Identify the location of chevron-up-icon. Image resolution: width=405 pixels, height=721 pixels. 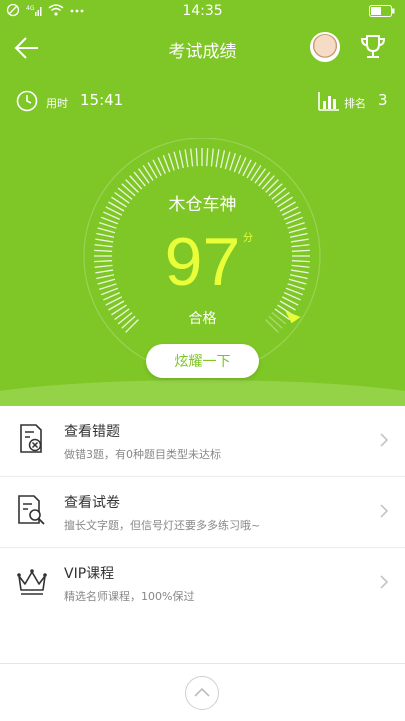
(202, 692).